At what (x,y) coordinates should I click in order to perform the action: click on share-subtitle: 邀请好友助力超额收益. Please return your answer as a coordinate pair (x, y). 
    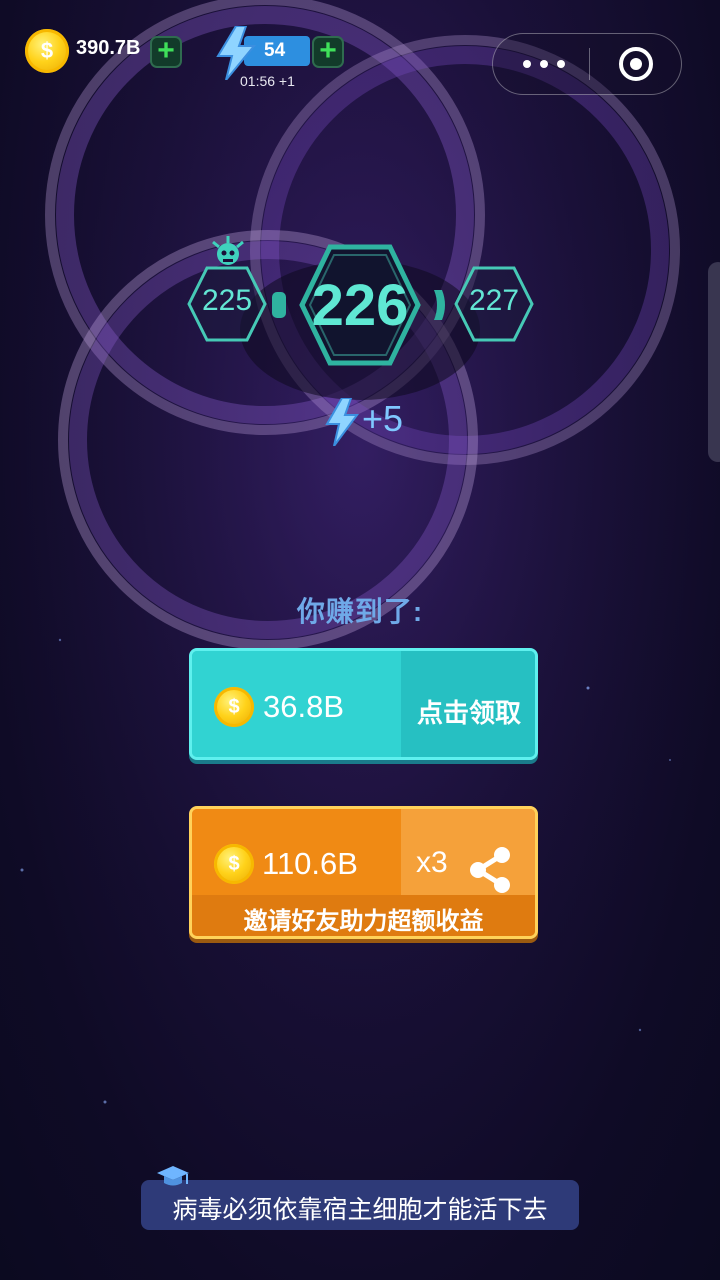
    Looking at the image, I should click on (363, 921).